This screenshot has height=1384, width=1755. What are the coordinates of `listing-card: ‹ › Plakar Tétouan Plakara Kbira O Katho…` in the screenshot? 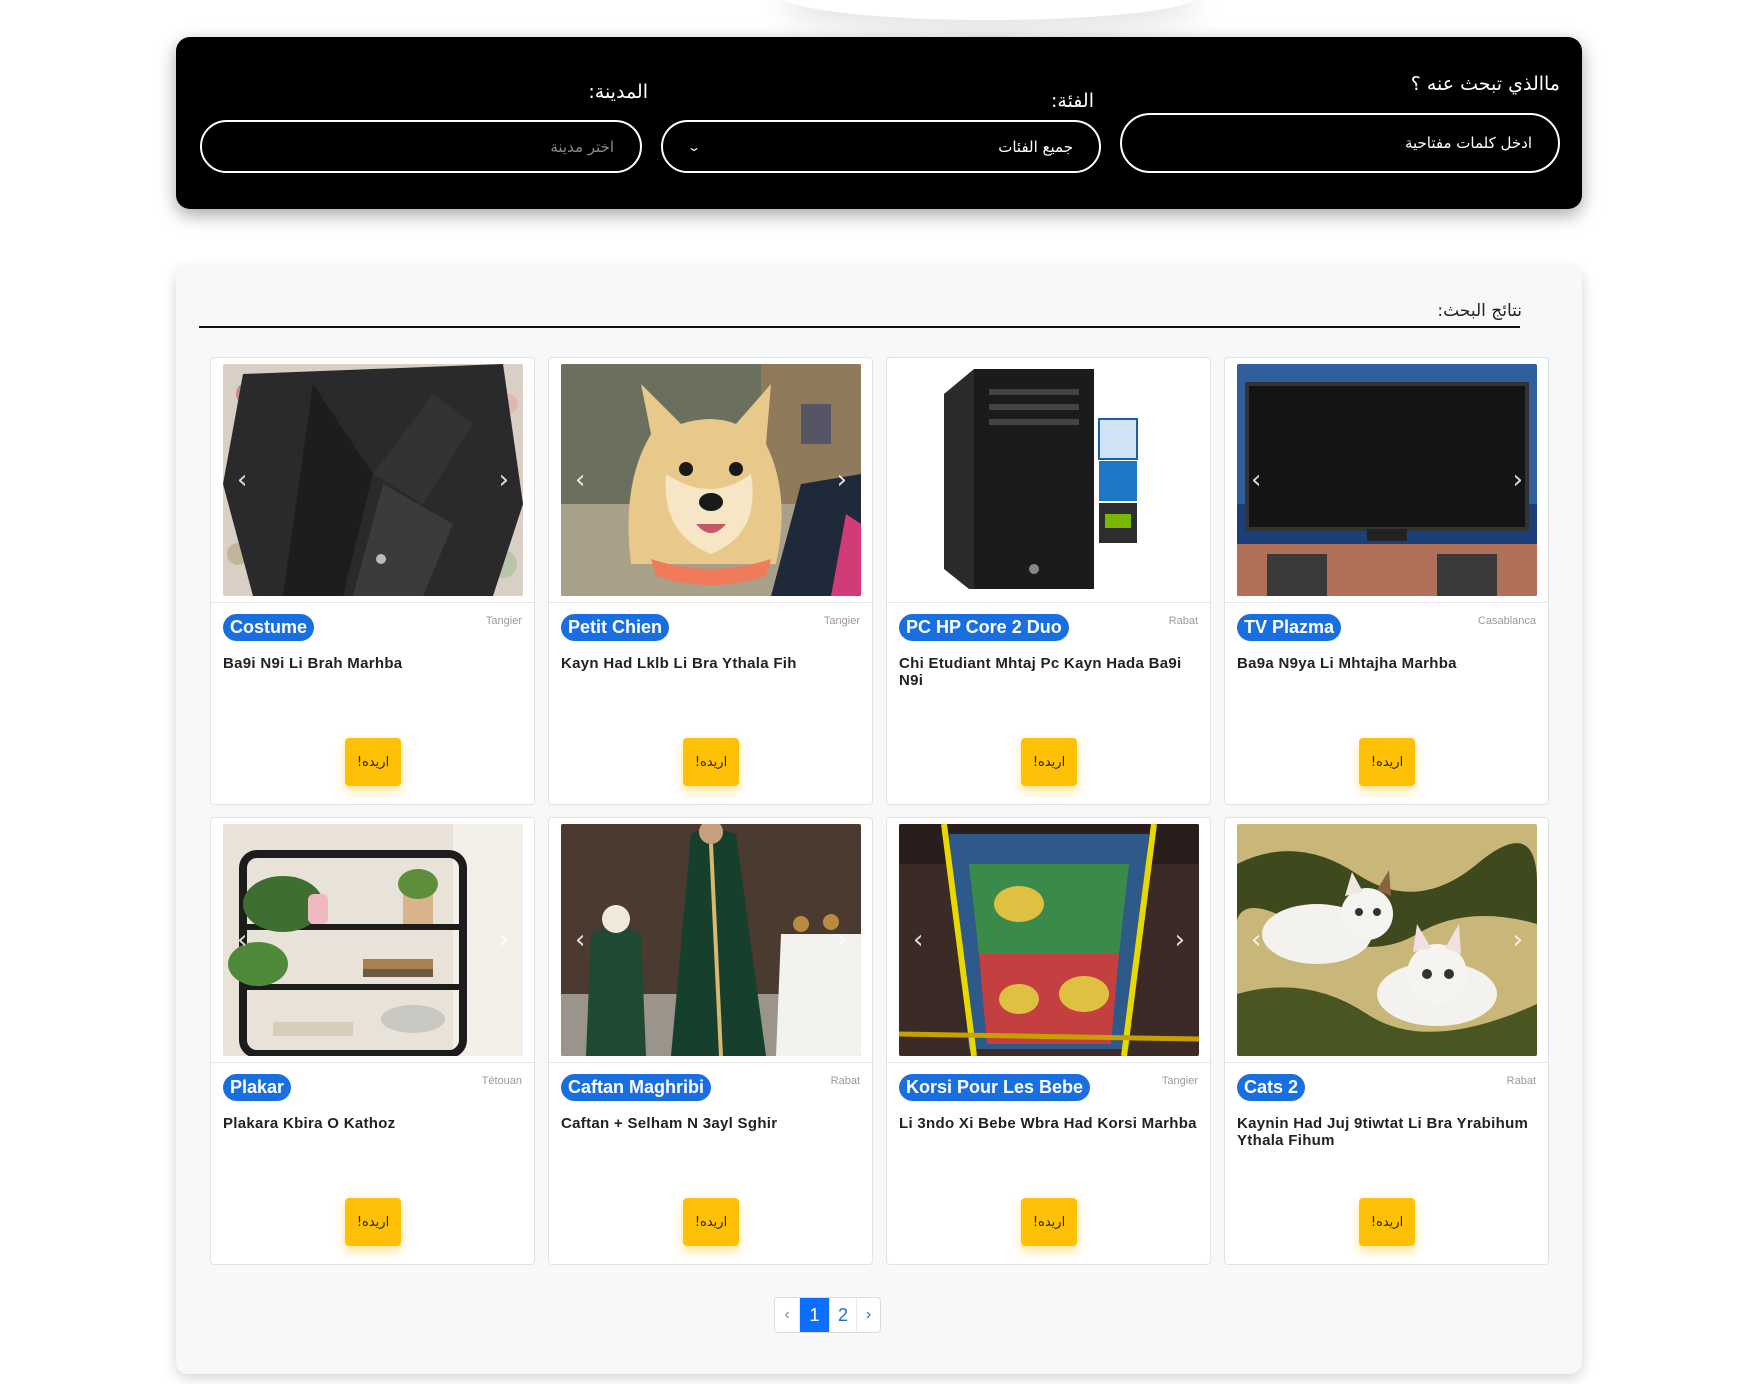 It's located at (372, 1041).